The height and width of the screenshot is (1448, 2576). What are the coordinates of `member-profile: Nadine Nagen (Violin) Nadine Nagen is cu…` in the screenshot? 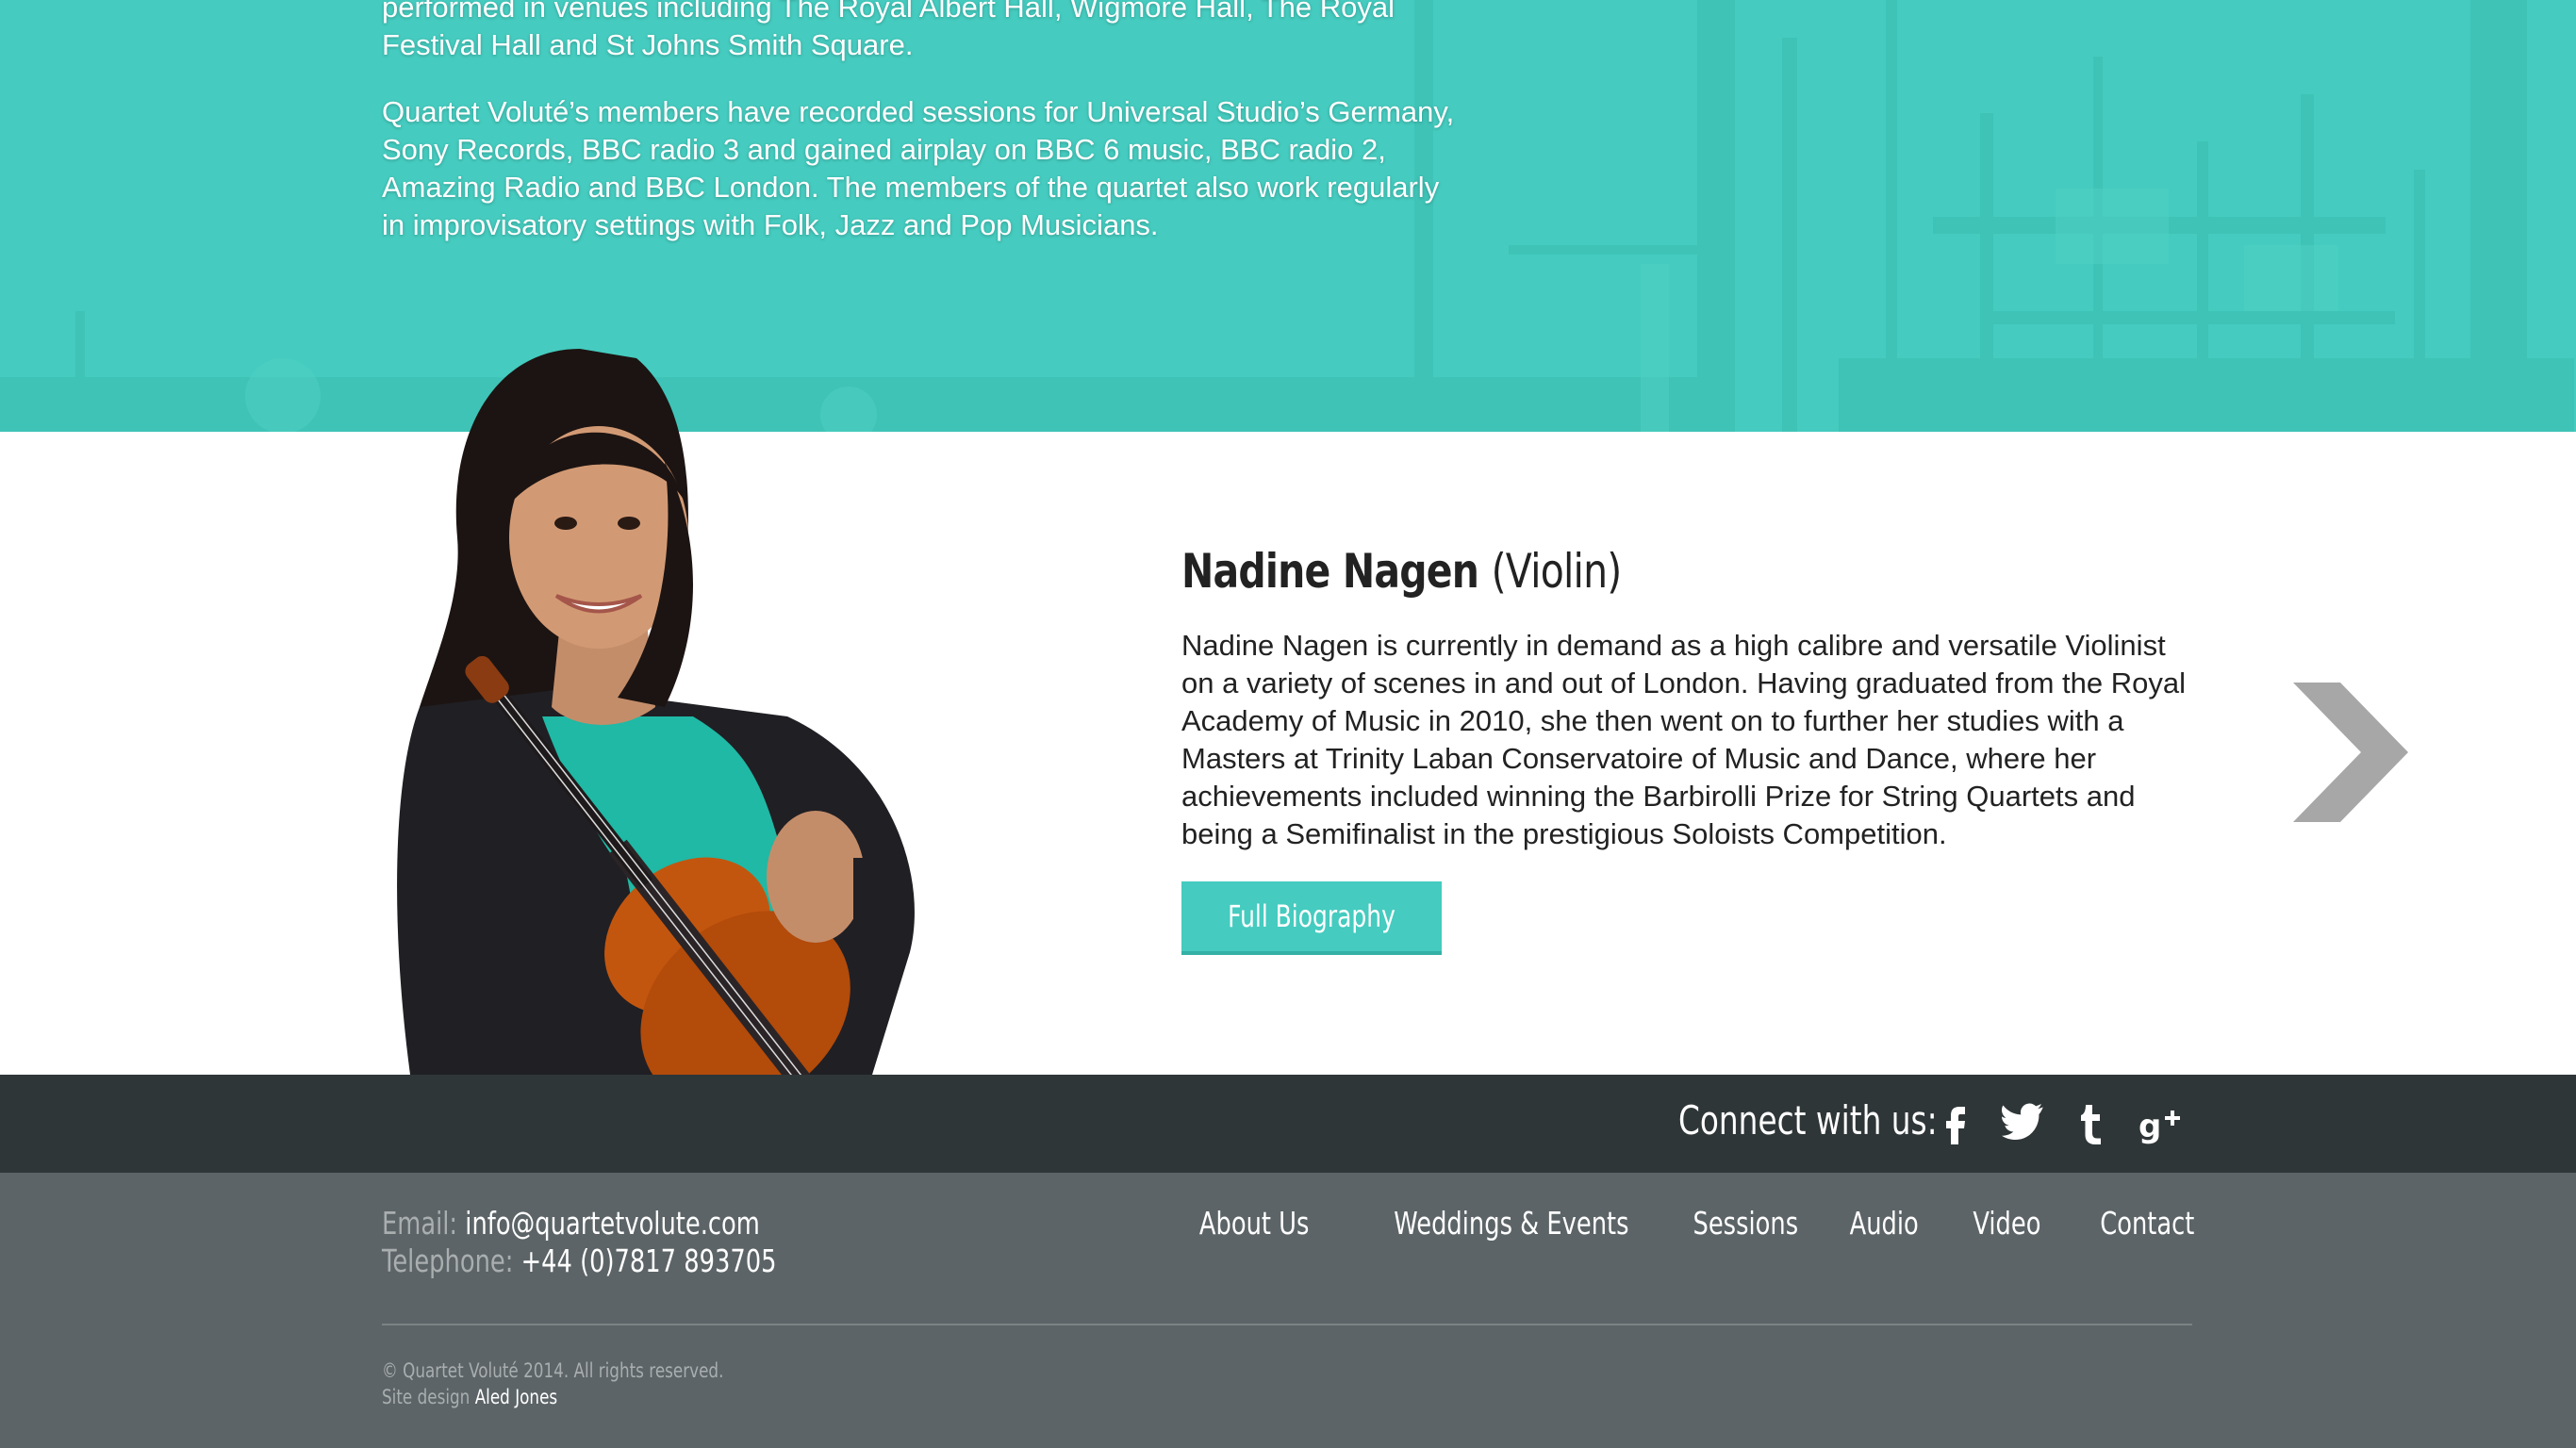 It's located at (1690, 749).